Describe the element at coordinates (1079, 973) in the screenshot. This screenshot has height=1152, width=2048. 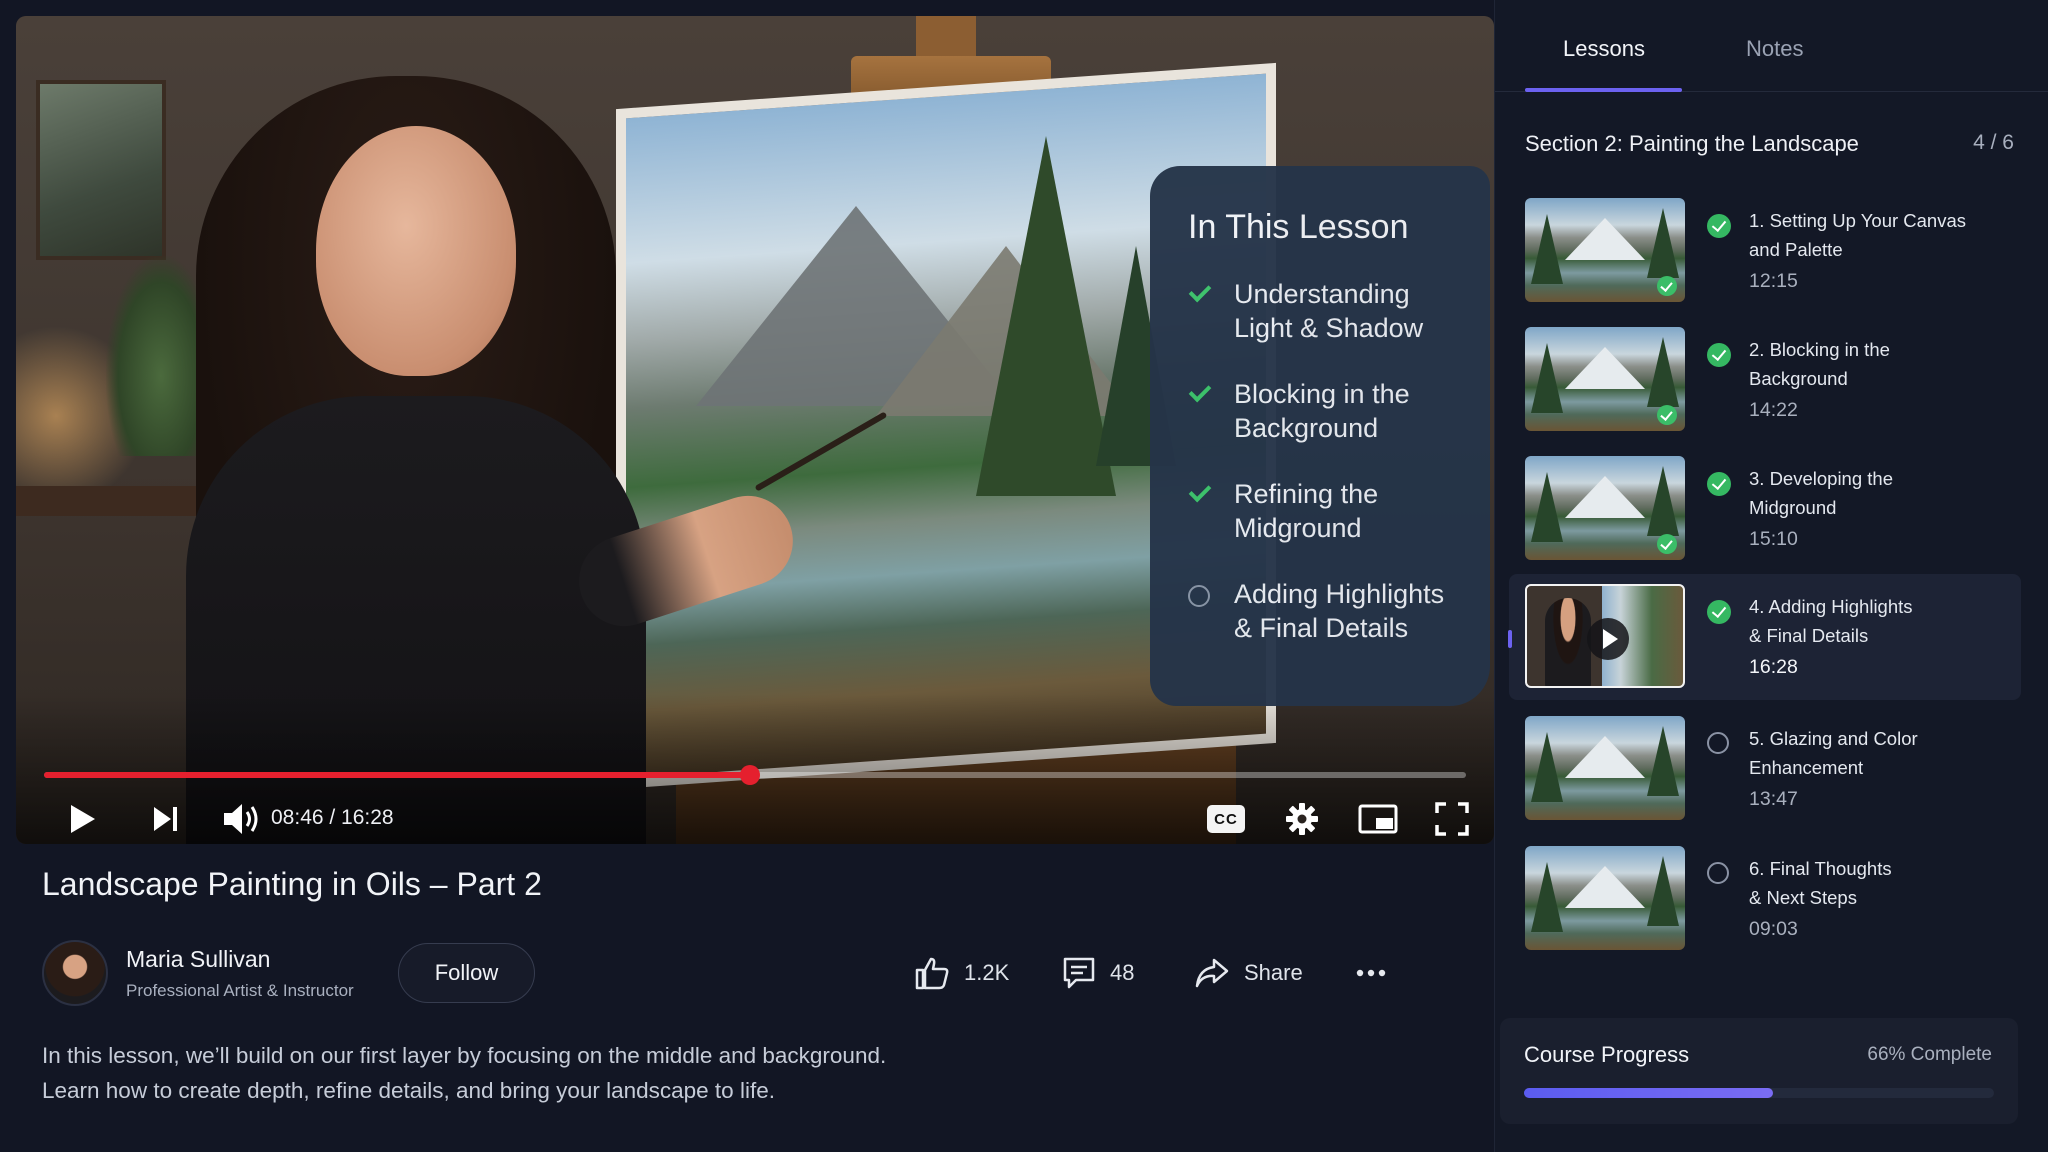
I see `comment-icon` at that location.